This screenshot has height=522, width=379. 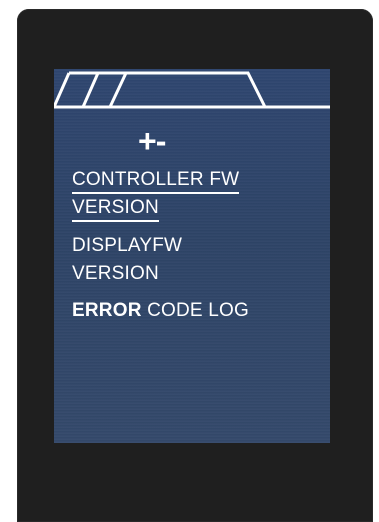 I want to click on menu-item-label-line1: DISPLAYFW, so click(x=127, y=245).